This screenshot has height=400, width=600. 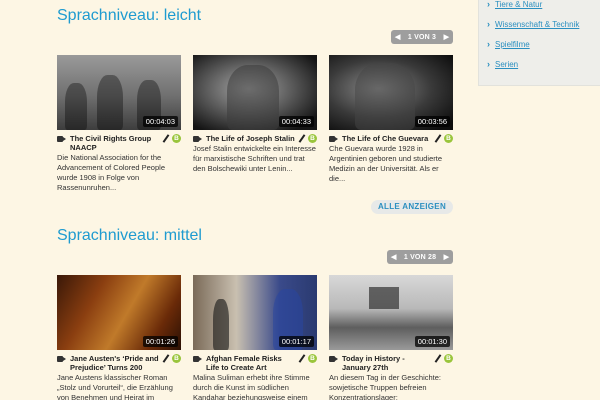 I want to click on sidebar-item-label: Serien, so click(x=507, y=64).